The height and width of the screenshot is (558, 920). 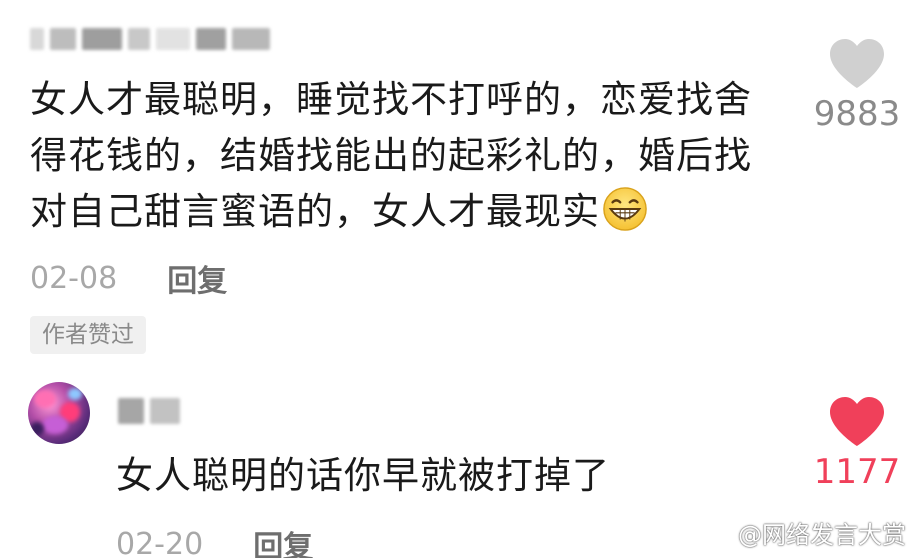 I want to click on like-button-2: 1177, so click(x=857, y=444).